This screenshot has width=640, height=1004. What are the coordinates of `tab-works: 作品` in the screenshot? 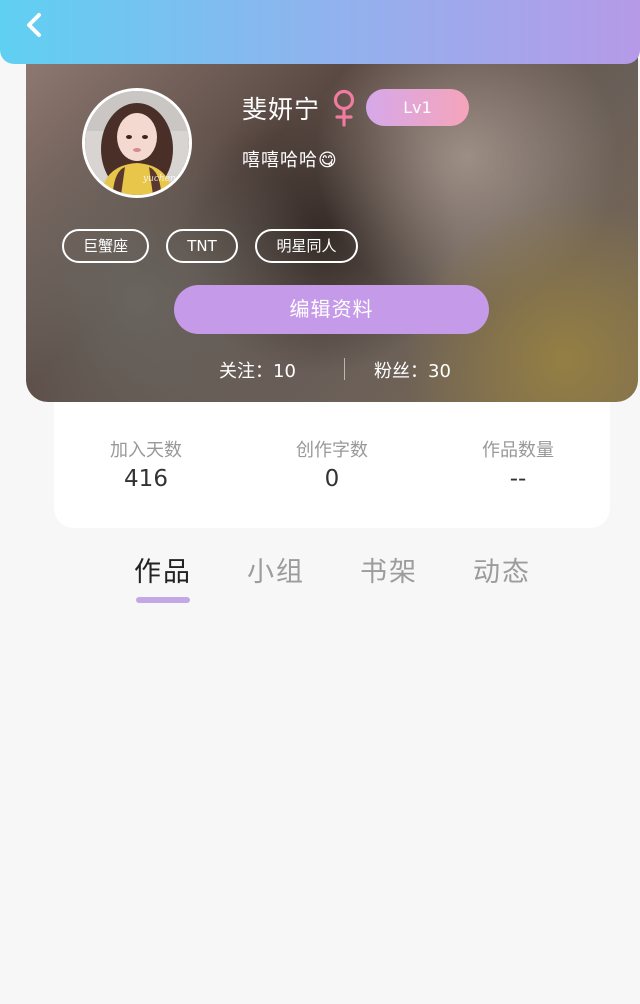 It's located at (163, 569).